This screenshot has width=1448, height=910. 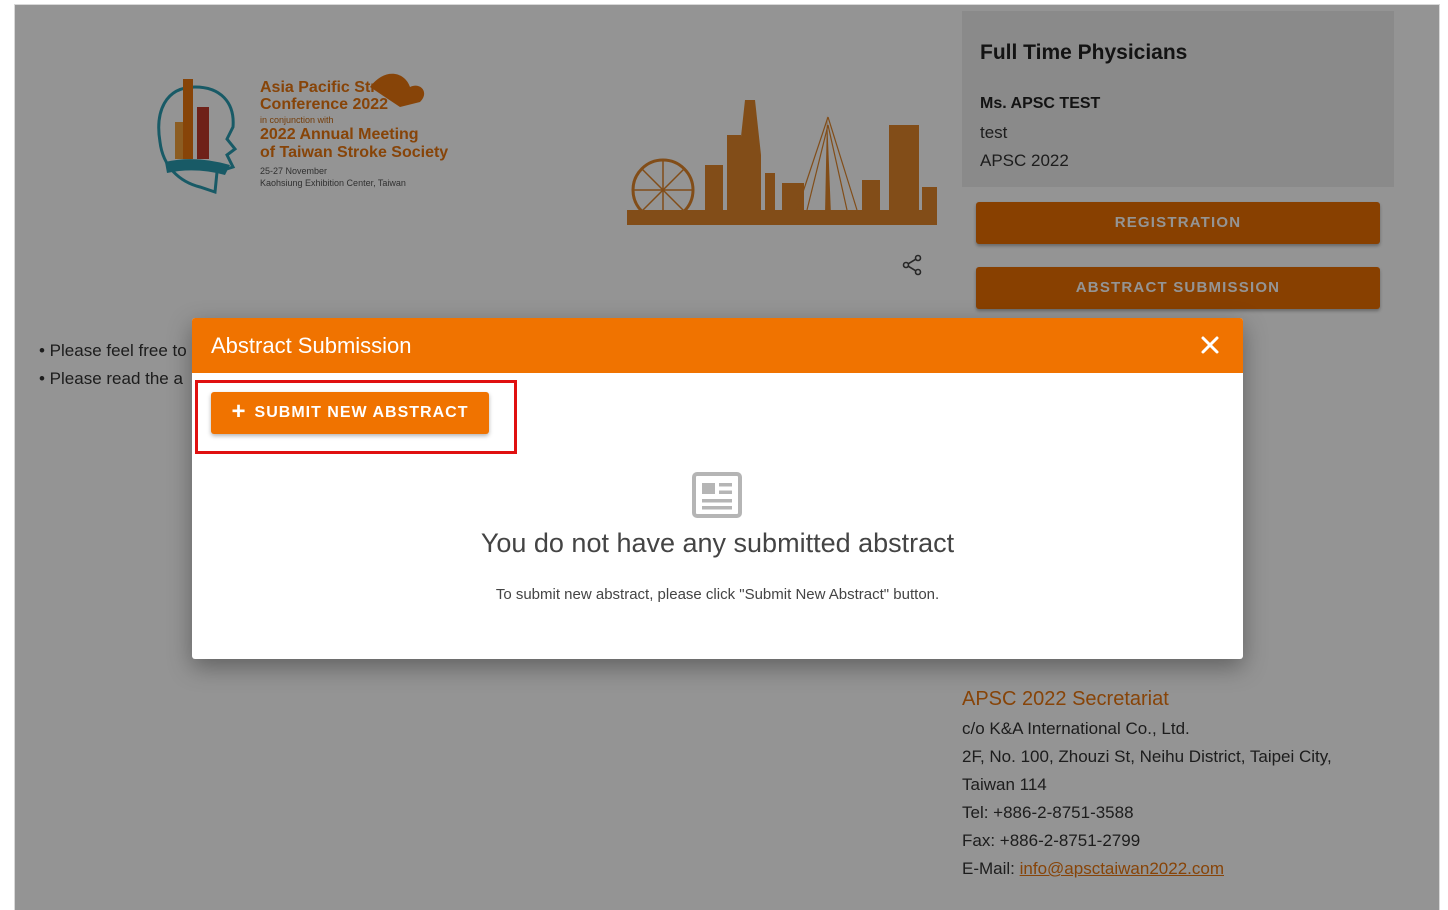 What do you see at coordinates (717, 495) in the screenshot?
I see `article-icon` at bounding box center [717, 495].